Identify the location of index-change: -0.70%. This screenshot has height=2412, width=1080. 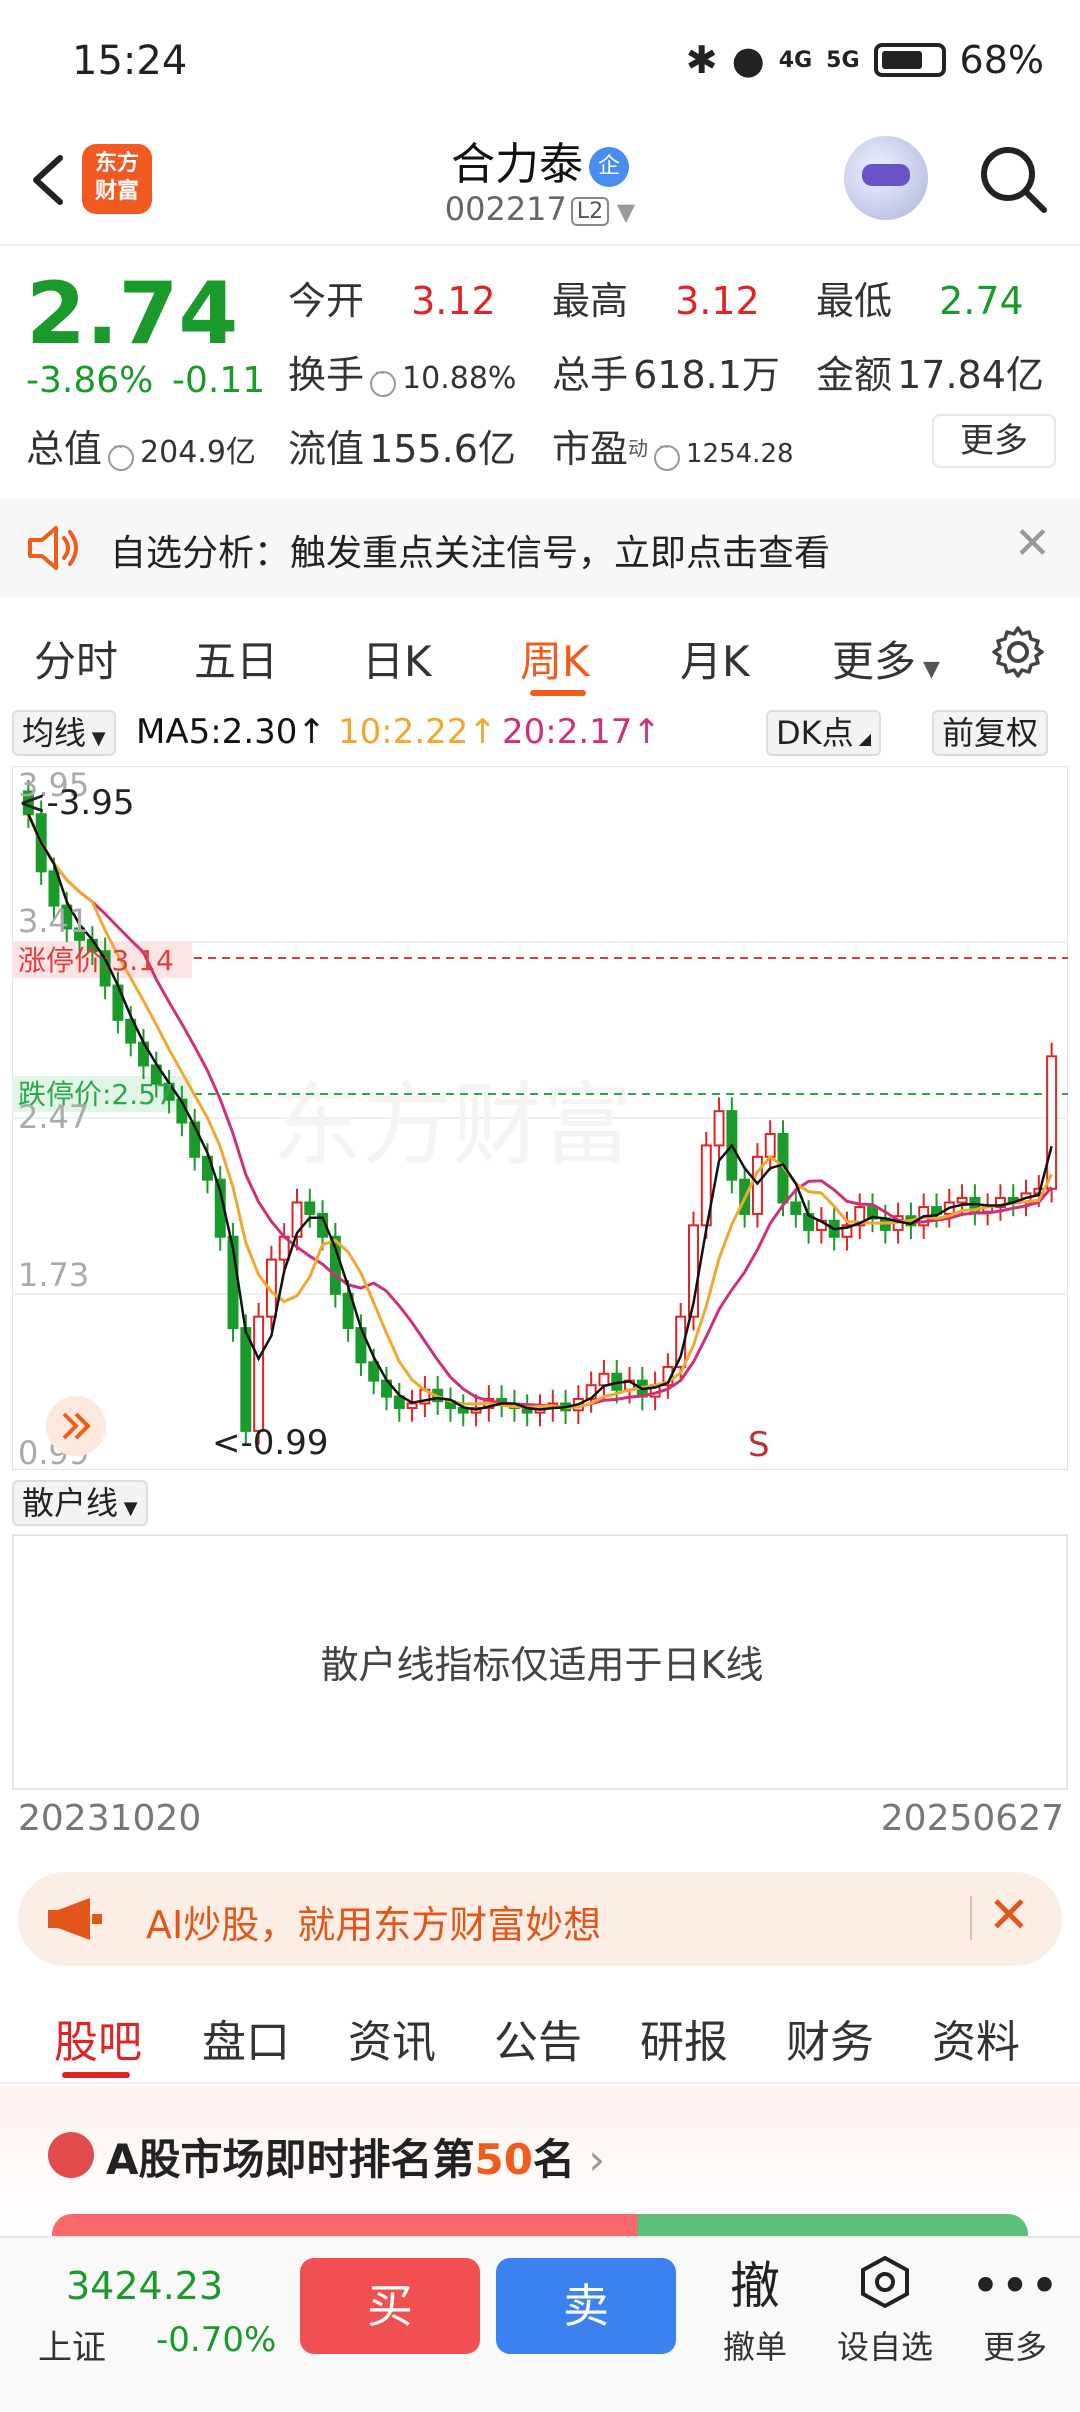
(216, 2340).